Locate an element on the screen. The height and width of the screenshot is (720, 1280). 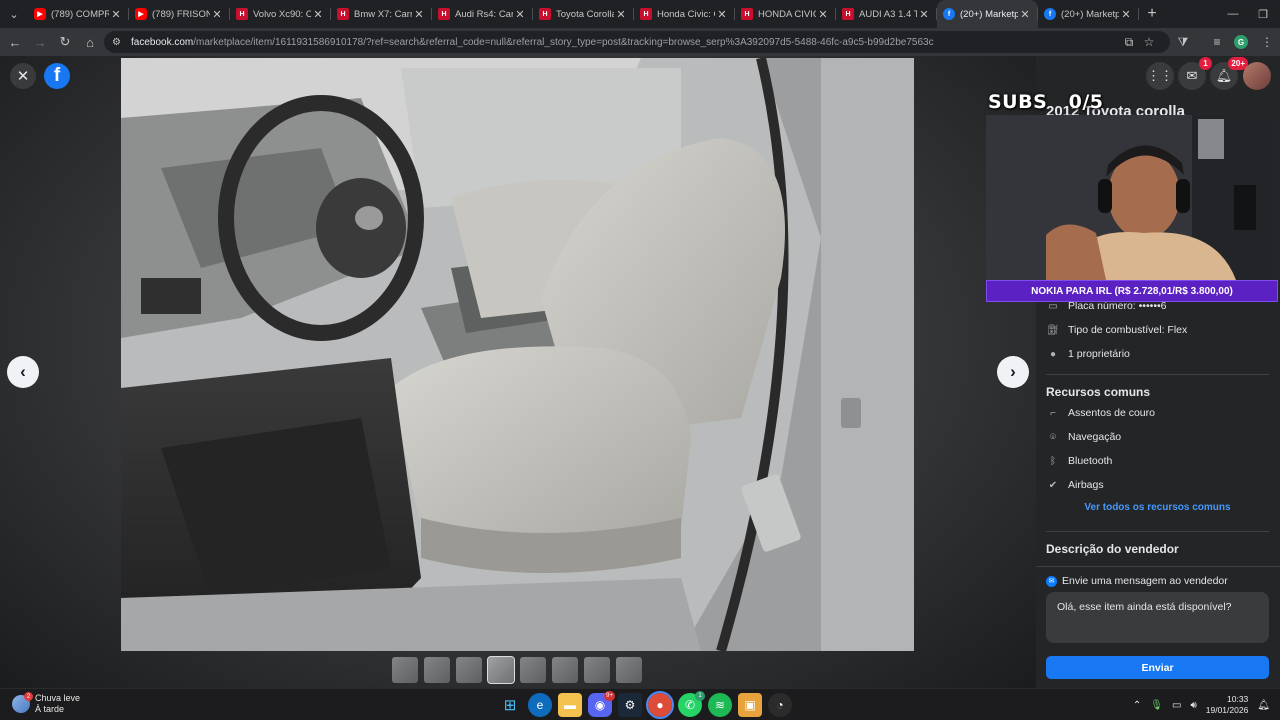
profile-avatar: G is located at coordinates (1241, 42).